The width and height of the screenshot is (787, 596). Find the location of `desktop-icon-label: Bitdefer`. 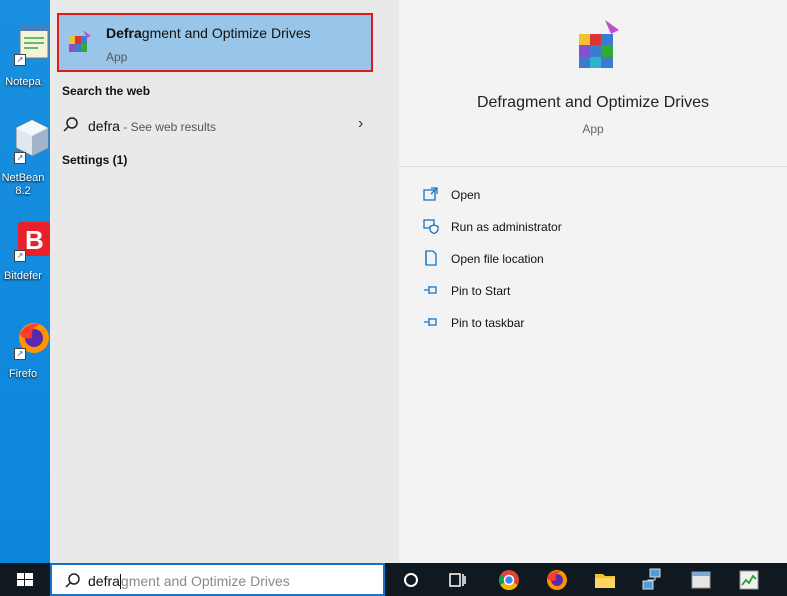

desktop-icon-label: Bitdefer is located at coordinates (23, 276).